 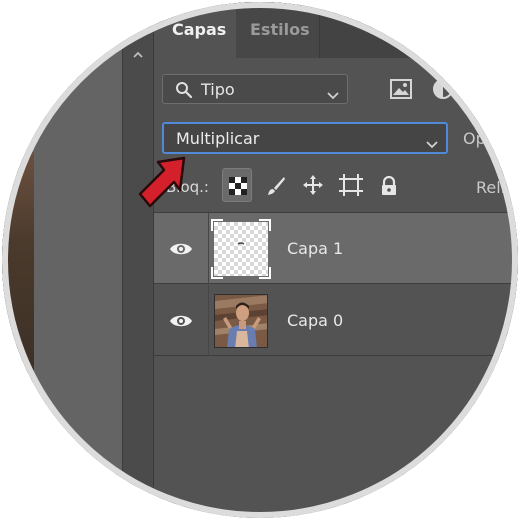 What do you see at coordinates (218, 138) in the screenshot?
I see `blend-mode-value: Multiplicar` at bounding box center [218, 138].